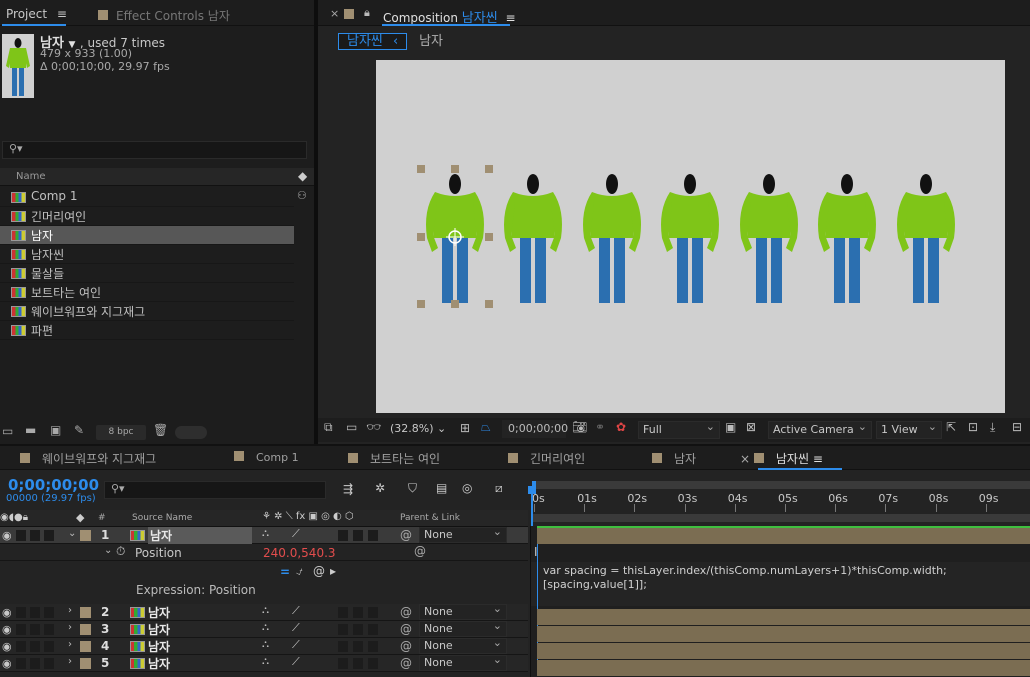 The height and width of the screenshot is (677, 1030). I want to click on project-item: 남자, so click(147, 235).